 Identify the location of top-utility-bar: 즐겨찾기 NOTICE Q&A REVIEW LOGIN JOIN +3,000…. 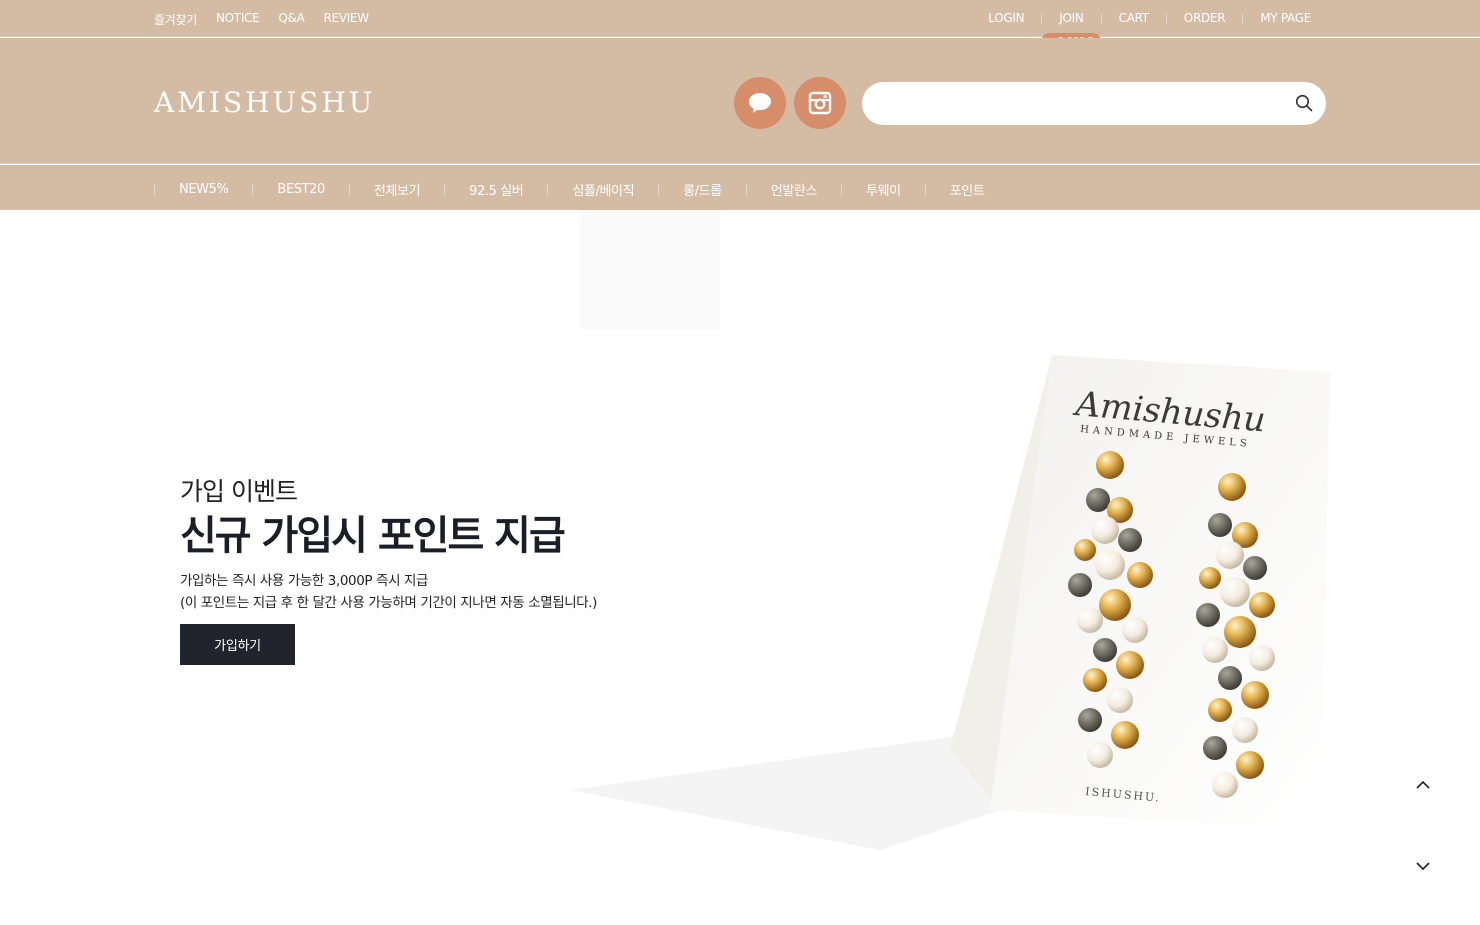
(740, 25).